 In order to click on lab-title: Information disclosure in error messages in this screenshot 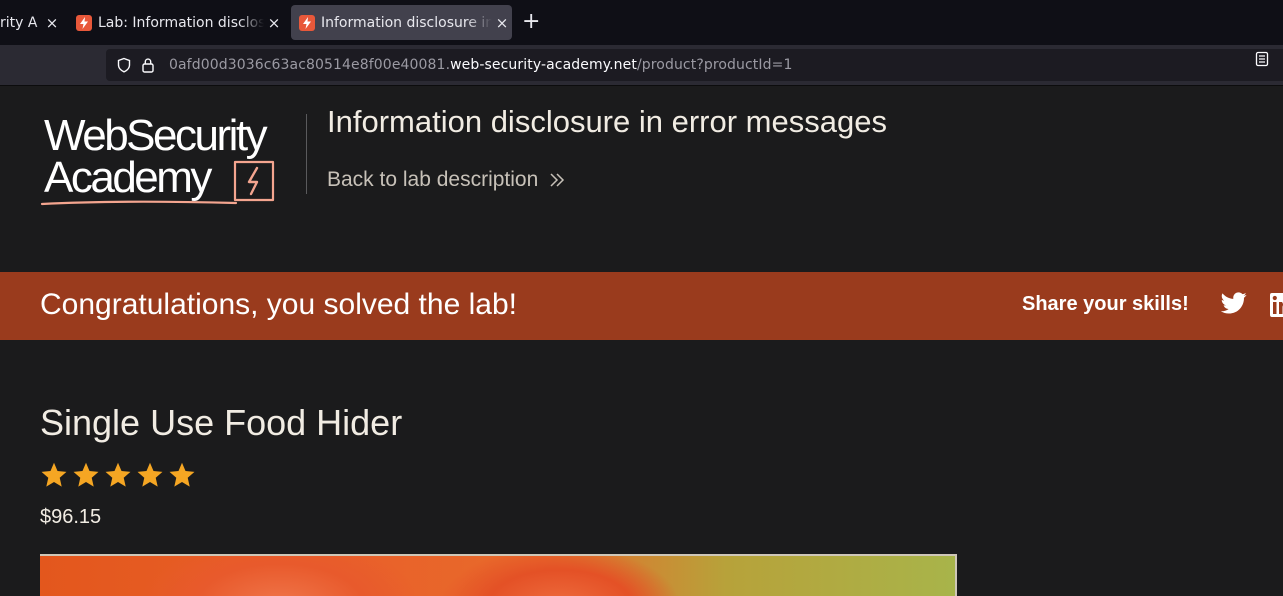, I will do `click(607, 121)`.